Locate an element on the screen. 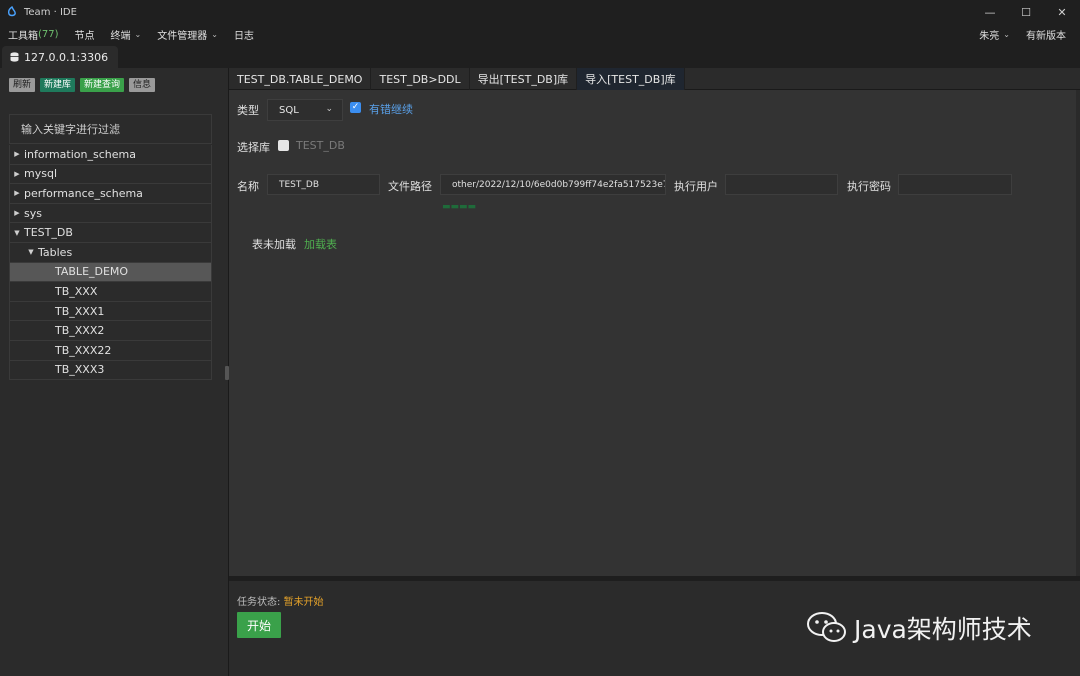  menu-file-manager-label: 文件管理器 is located at coordinates (182, 36).